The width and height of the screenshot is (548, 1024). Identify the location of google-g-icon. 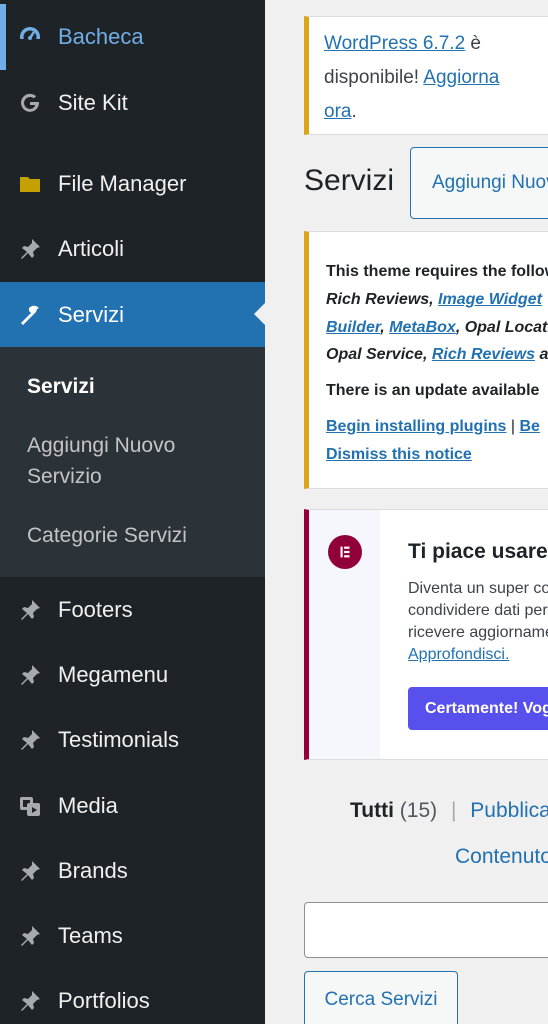
(29, 103).